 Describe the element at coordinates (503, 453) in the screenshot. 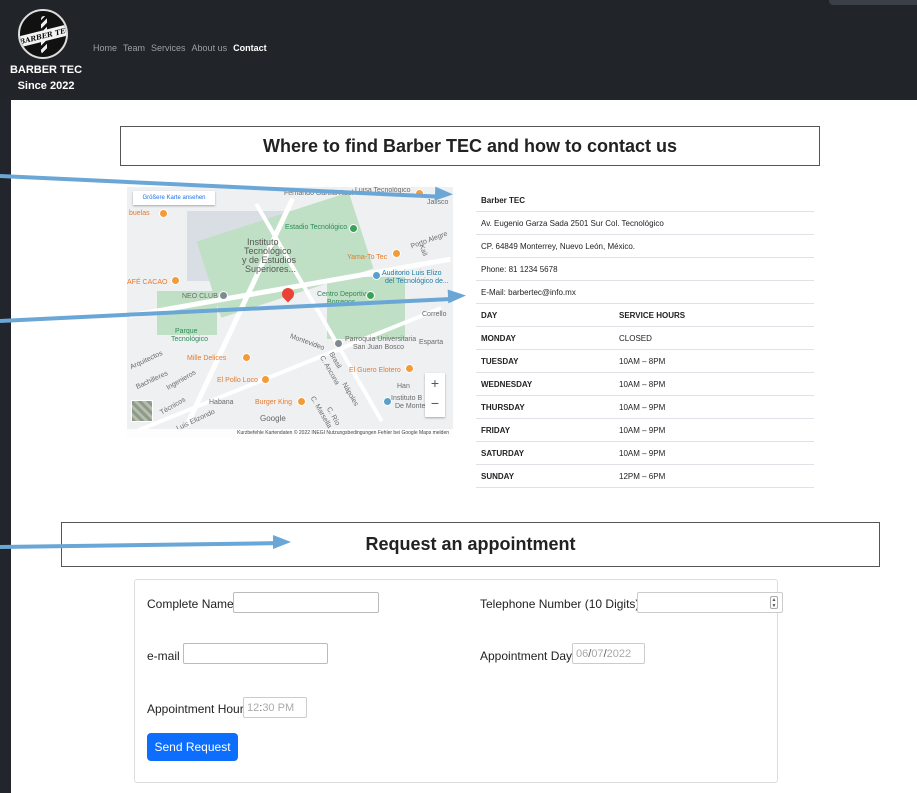

I see `day-cell: SATURDAY` at that location.